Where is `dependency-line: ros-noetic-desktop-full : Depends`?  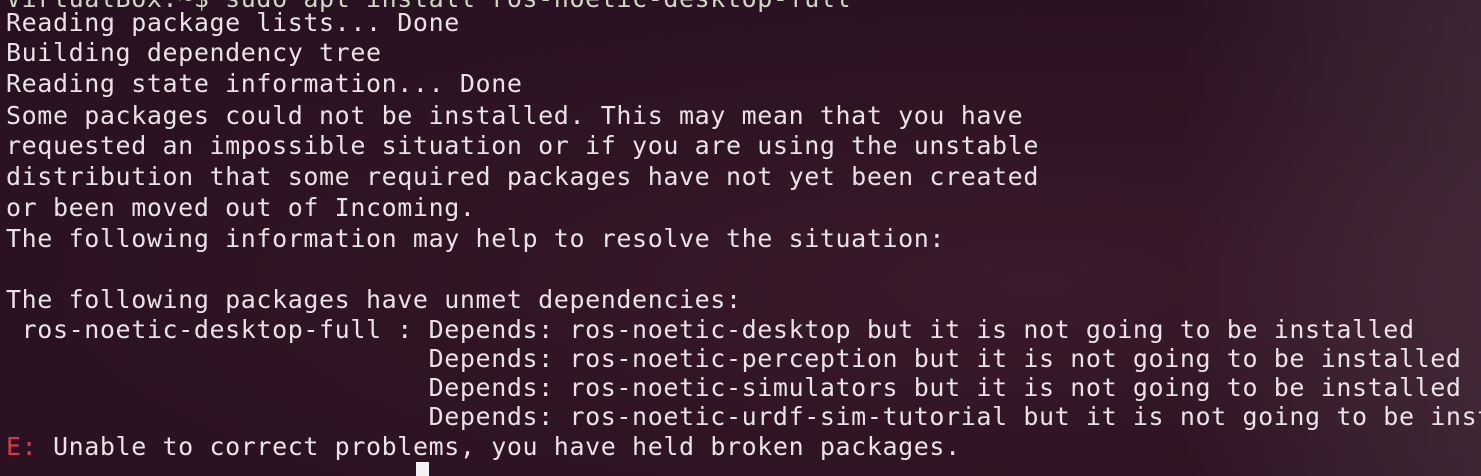
dependency-line: ros-noetic-desktop-full : Depends is located at coordinates (710, 329).